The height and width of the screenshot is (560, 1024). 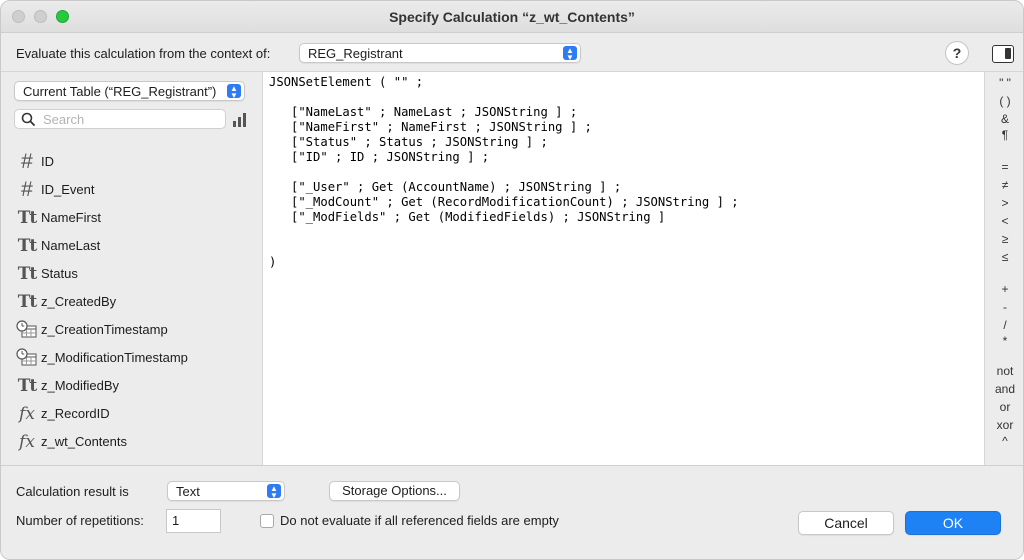 I want to click on field-item: Tt NameLast, so click(x=131, y=246).